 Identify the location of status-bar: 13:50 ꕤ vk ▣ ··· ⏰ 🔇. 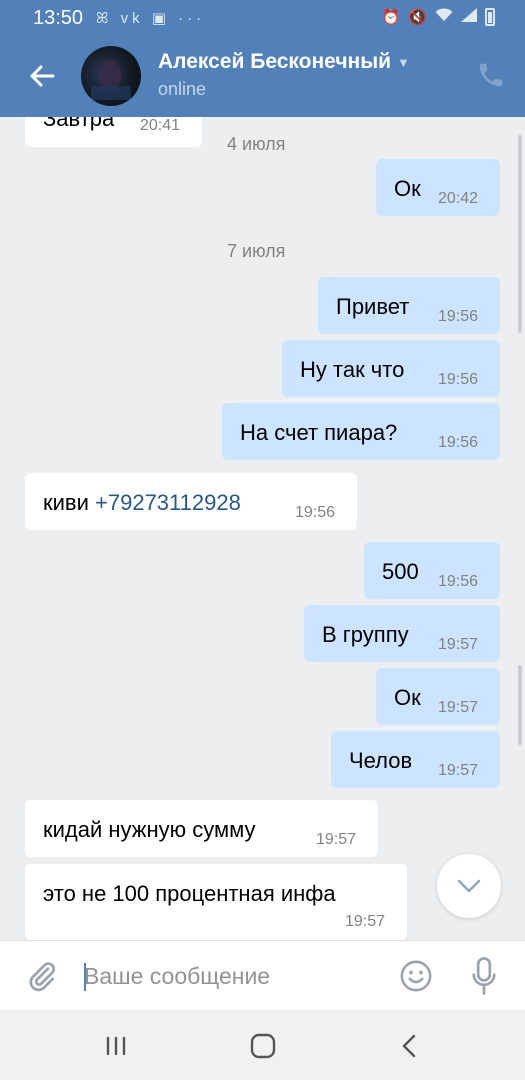
(262, 18).